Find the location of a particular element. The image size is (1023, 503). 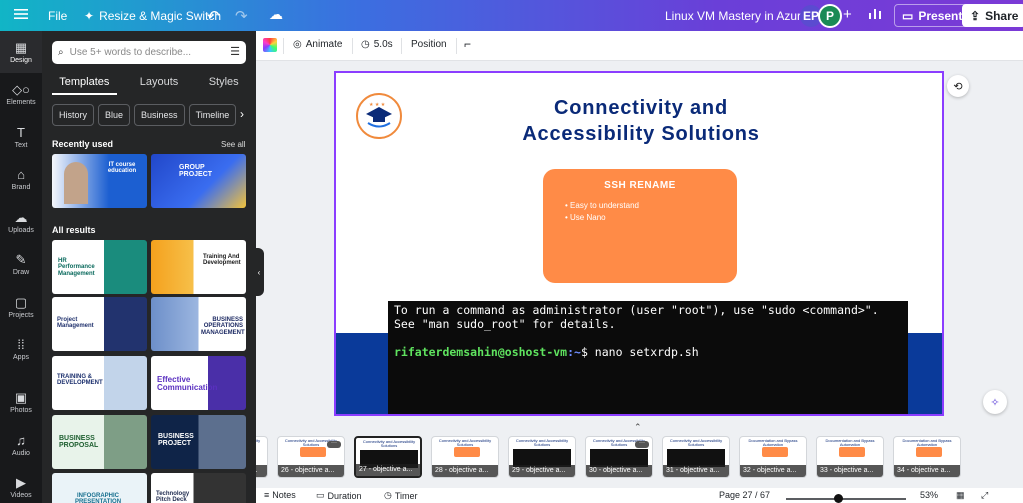

chip-timeline: Timeline is located at coordinates (212, 115).